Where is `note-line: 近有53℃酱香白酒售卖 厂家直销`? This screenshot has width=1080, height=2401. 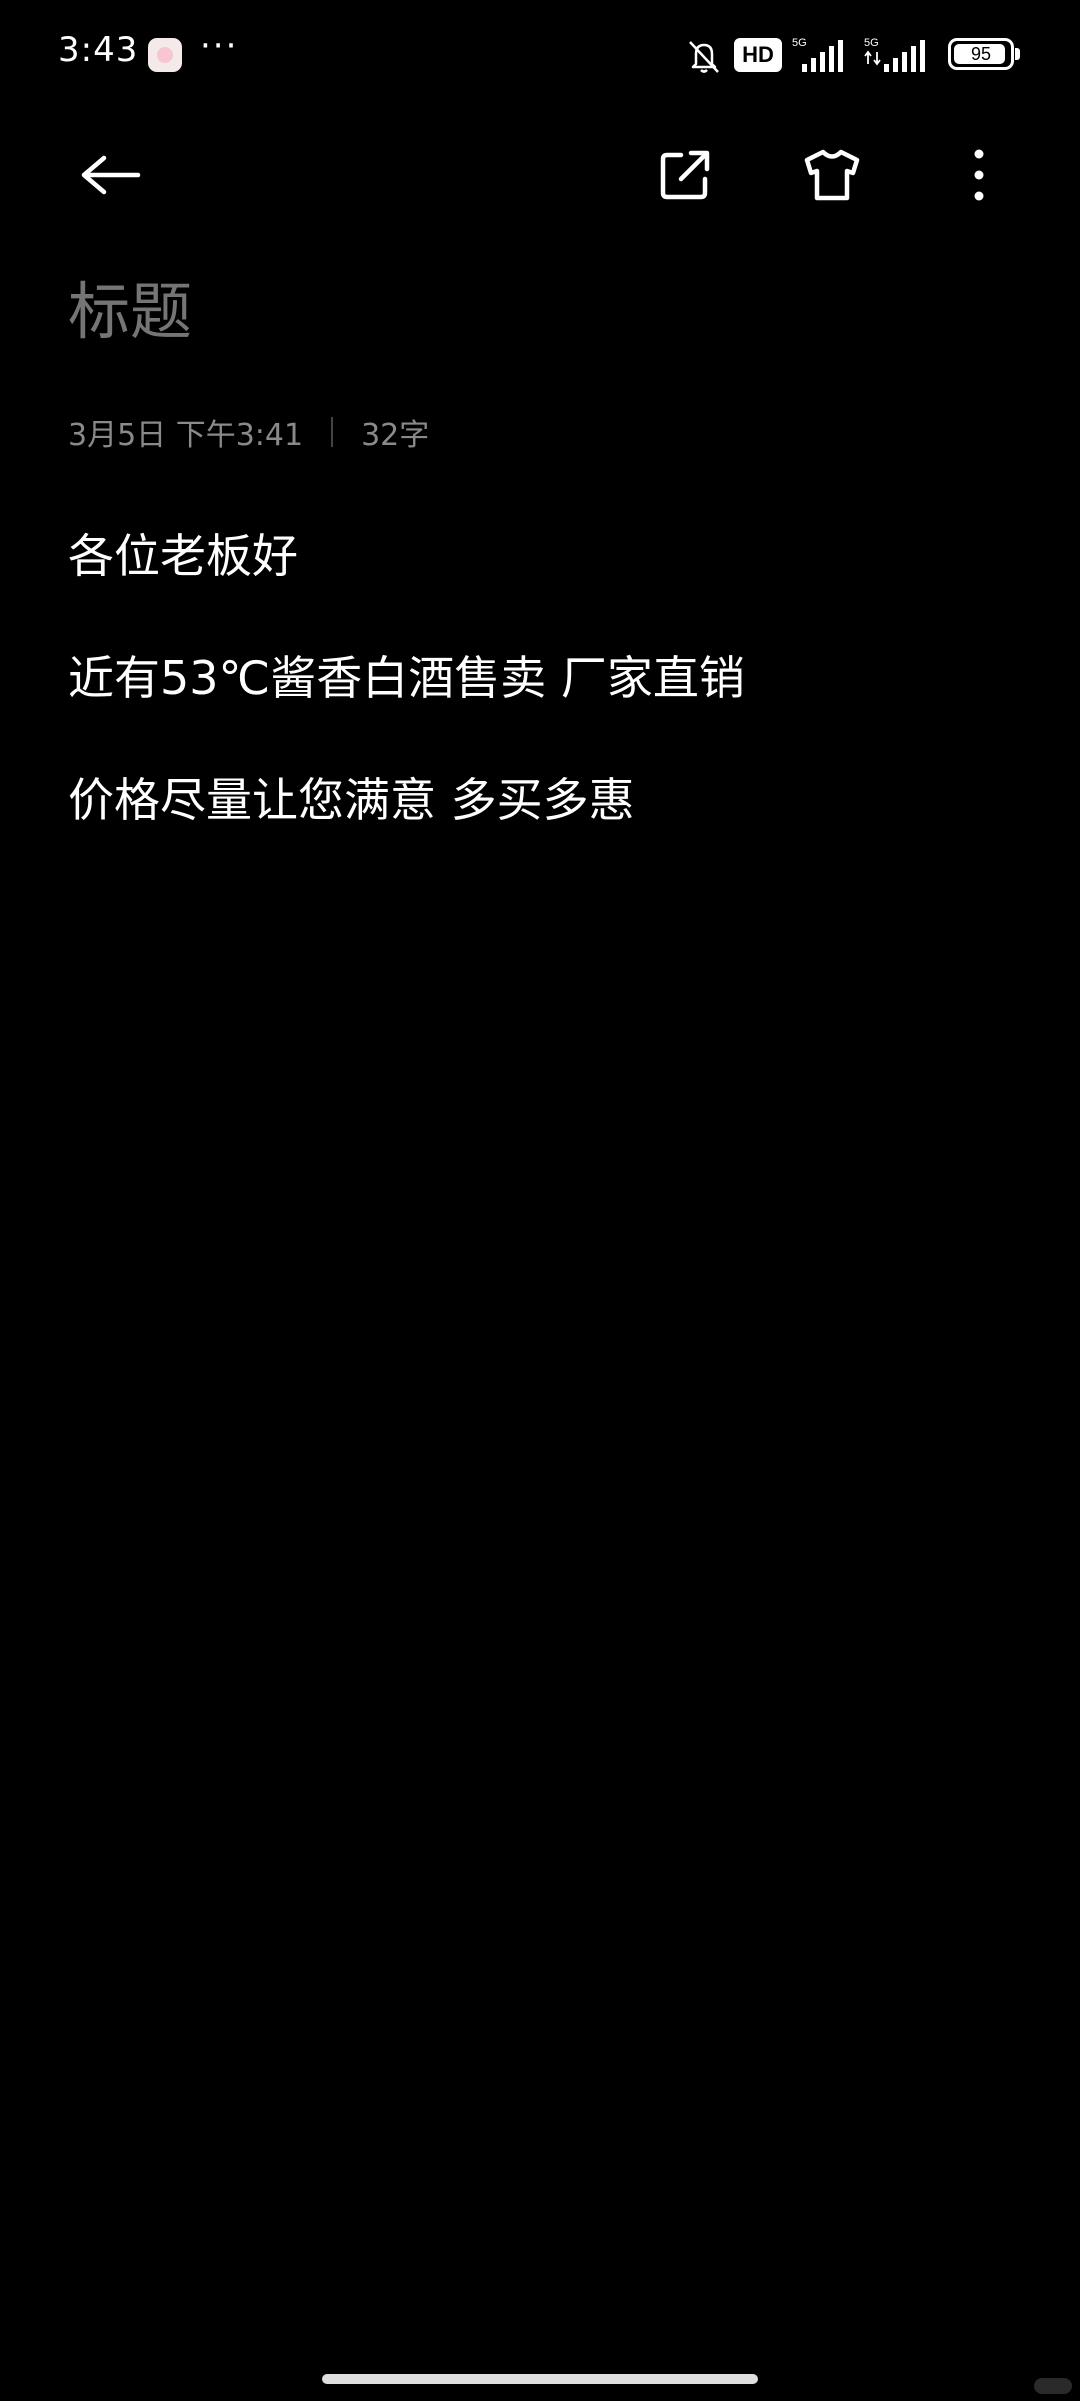 note-line: 近有53℃酱香白酒售卖 厂家直销 is located at coordinates (543, 703).